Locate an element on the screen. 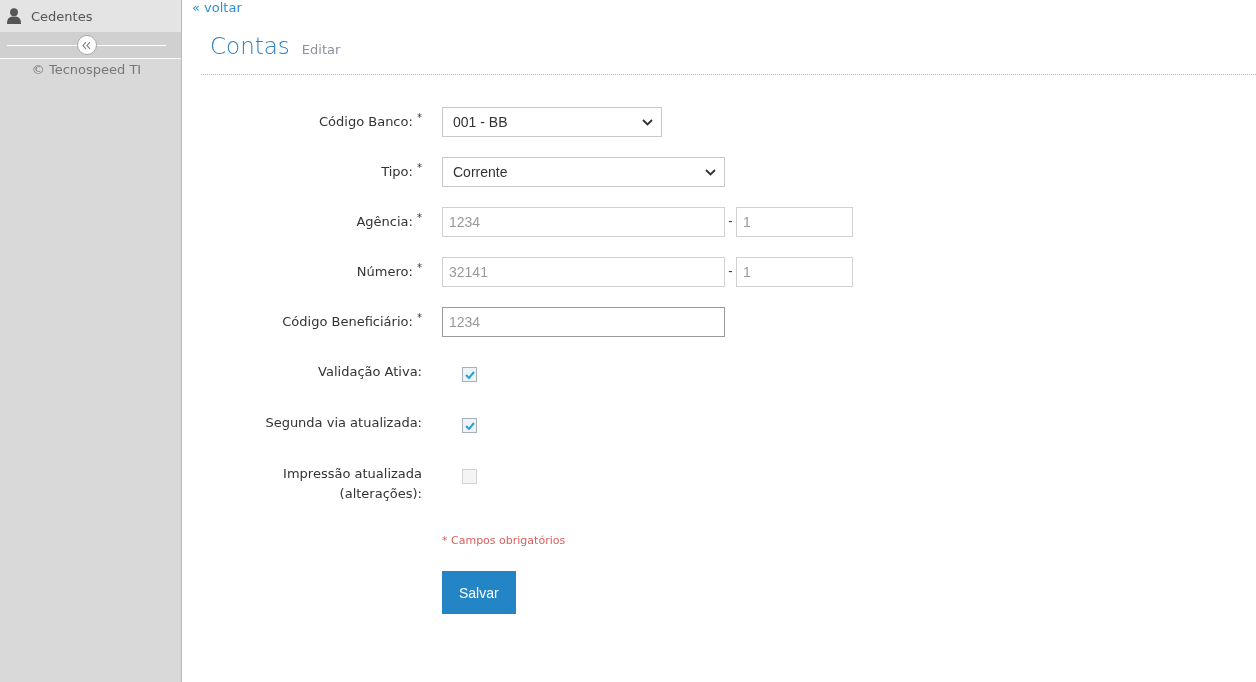 The image size is (1256, 682). field-label: Validação Ativa: is located at coordinates (370, 372).